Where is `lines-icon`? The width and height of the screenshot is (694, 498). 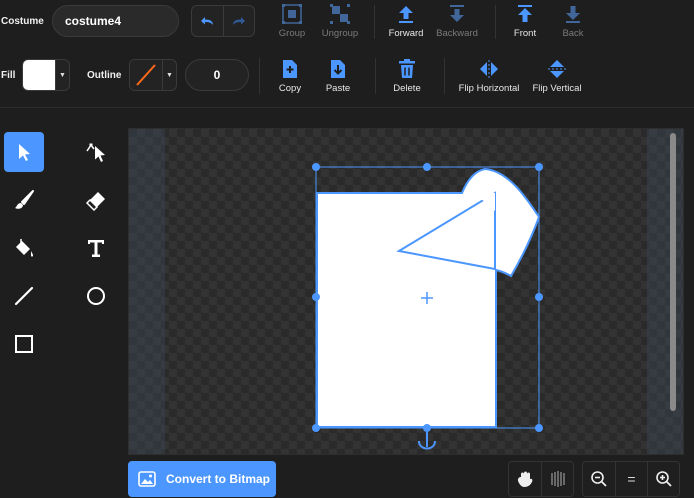 lines-icon is located at coordinates (557, 479).